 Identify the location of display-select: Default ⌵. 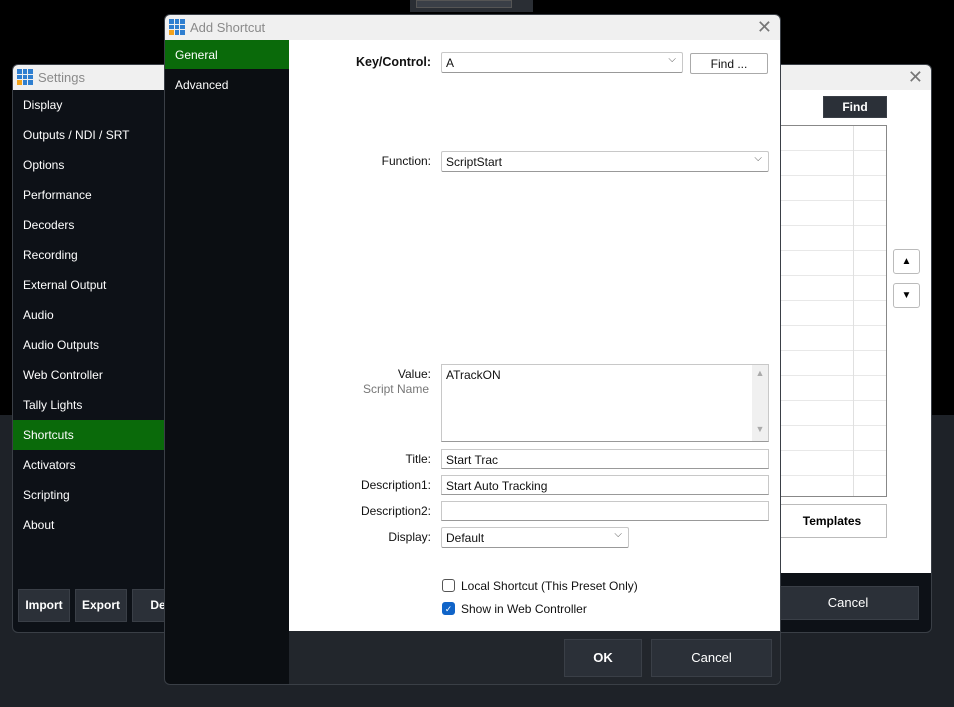
(535, 537).